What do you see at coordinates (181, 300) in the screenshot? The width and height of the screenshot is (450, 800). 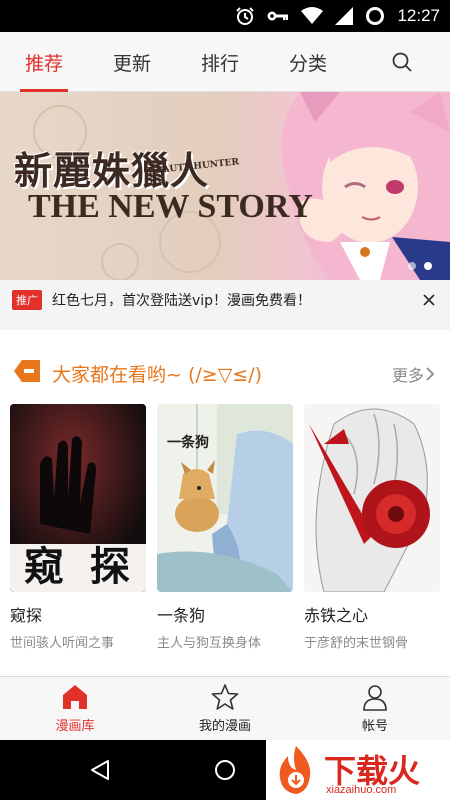 I see `promo-text: 红色七月，首次登陆送vip！漫画免费看！` at bounding box center [181, 300].